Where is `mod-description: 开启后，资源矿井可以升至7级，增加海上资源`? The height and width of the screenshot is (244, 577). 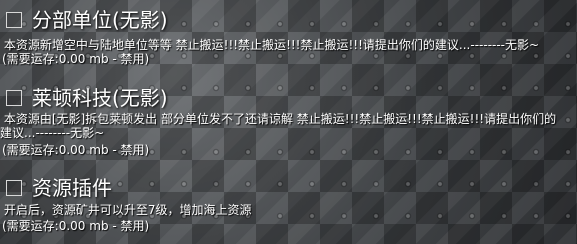
mod-description: 开启后，资源矿井可以升至7级，增加海上资源 is located at coordinates (126, 210).